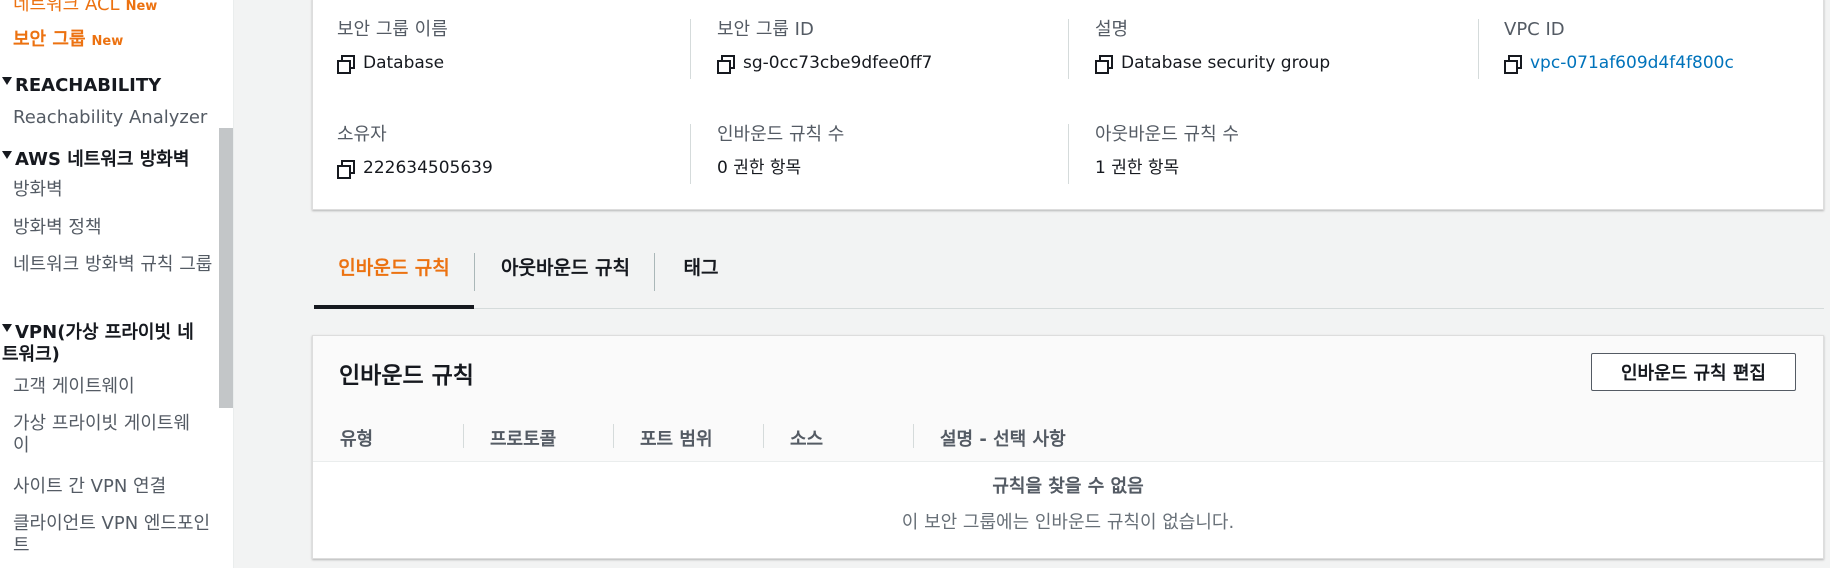  I want to click on sidebar-item-firewalls: 방화벽, so click(113, 190).